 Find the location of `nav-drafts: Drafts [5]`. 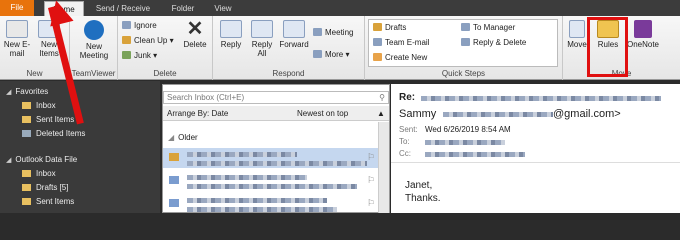

nav-drafts: Drafts [5] is located at coordinates (45, 187).